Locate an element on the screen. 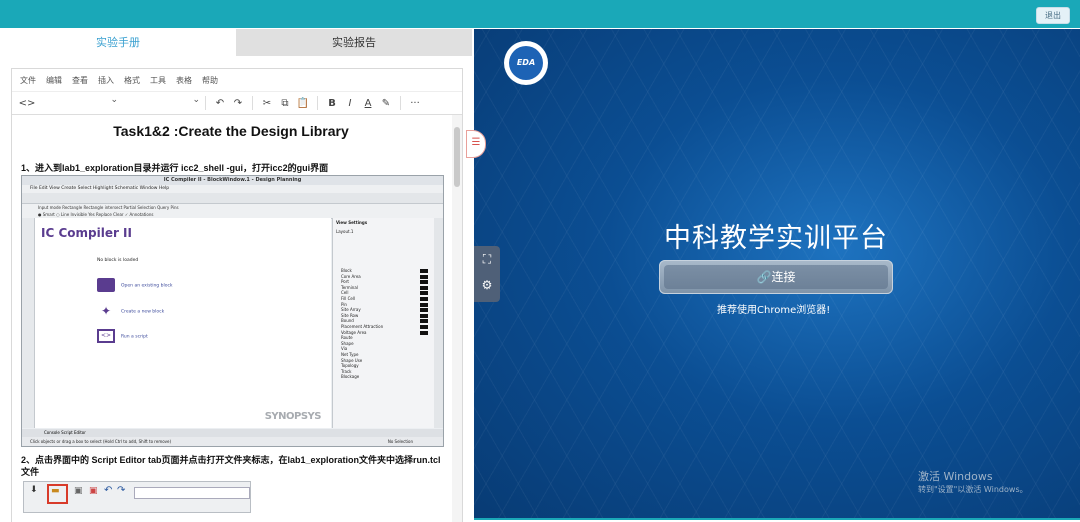 This screenshot has height=522, width=1080. icc-run-script: <> Run a script is located at coordinates (122, 336).